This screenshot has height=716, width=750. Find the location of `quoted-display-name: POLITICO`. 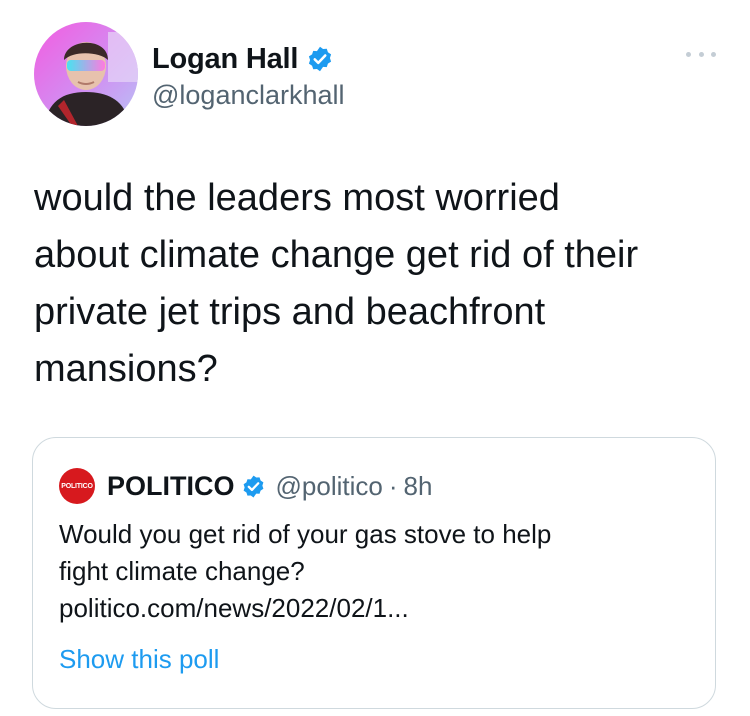

quoted-display-name: POLITICO is located at coordinates (171, 486).